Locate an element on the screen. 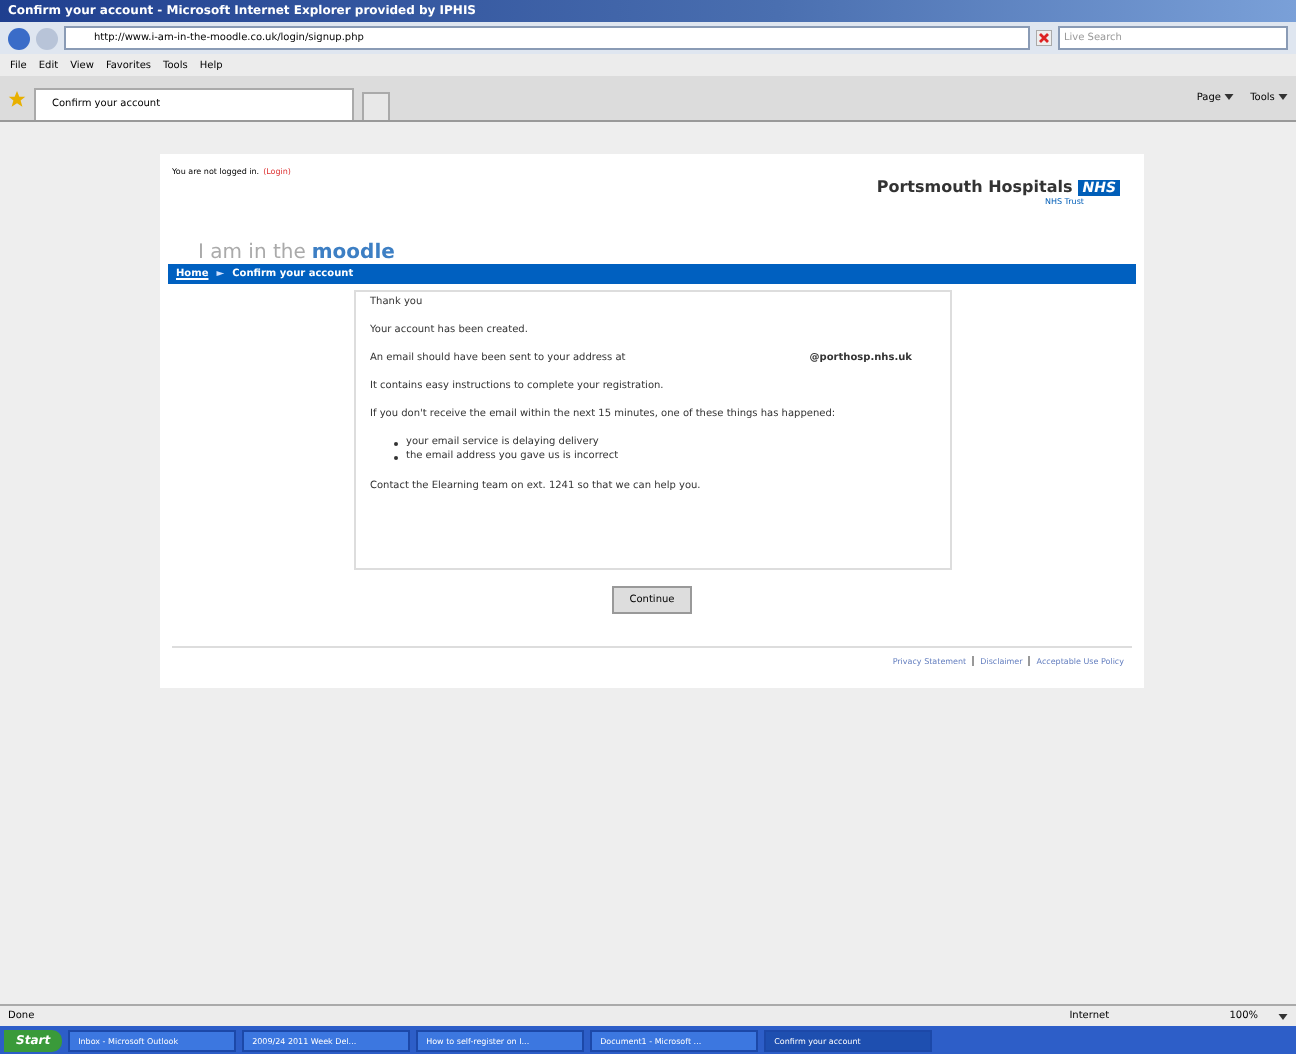 Image resolution: width=1296 pixels, height=1054 pixels. site-logo-name: moodle is located at coordinates (353, 253).